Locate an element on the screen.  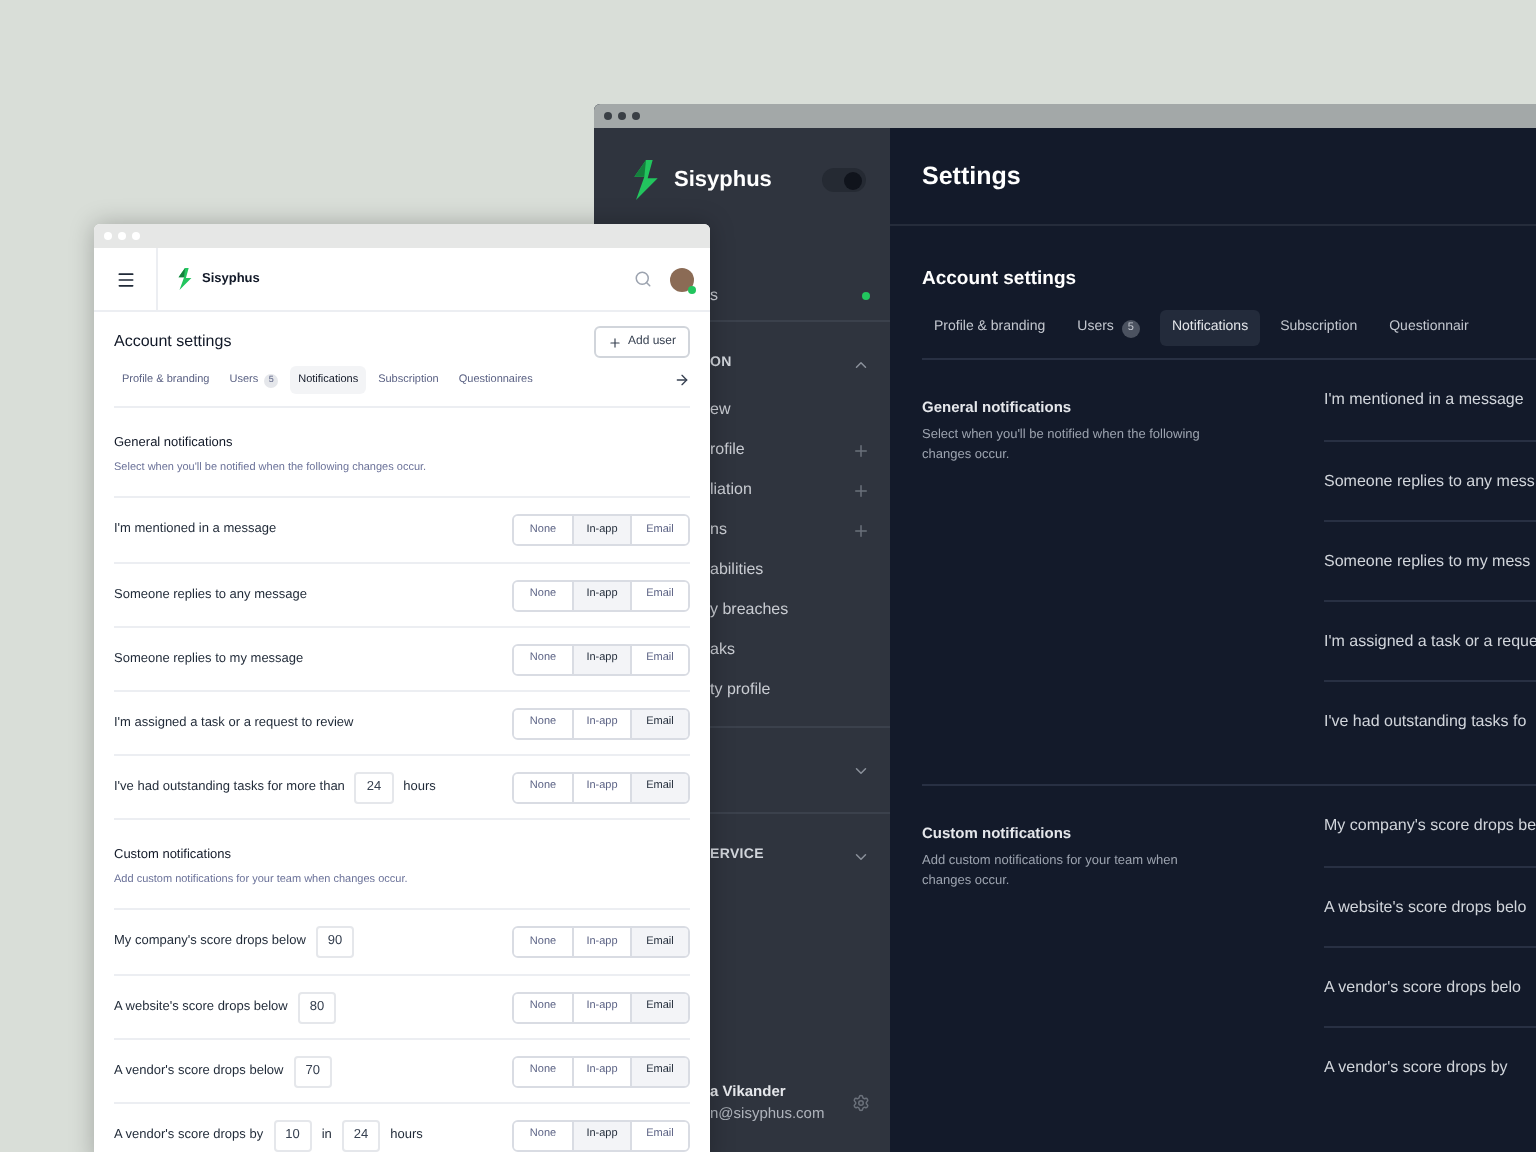
brand-name: Sisyphus is located at coordinates (723, 180).